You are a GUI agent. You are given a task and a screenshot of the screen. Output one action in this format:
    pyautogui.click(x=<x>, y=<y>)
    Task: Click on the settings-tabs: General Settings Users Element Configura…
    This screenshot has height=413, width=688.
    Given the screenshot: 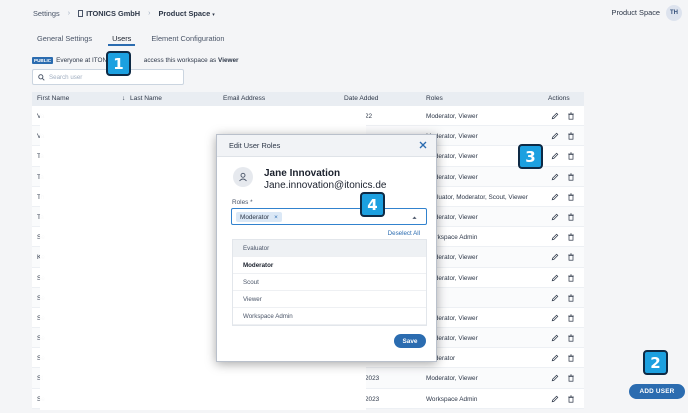 What is the action you would take?
    pyautogui.click(x=137, y=39)
    